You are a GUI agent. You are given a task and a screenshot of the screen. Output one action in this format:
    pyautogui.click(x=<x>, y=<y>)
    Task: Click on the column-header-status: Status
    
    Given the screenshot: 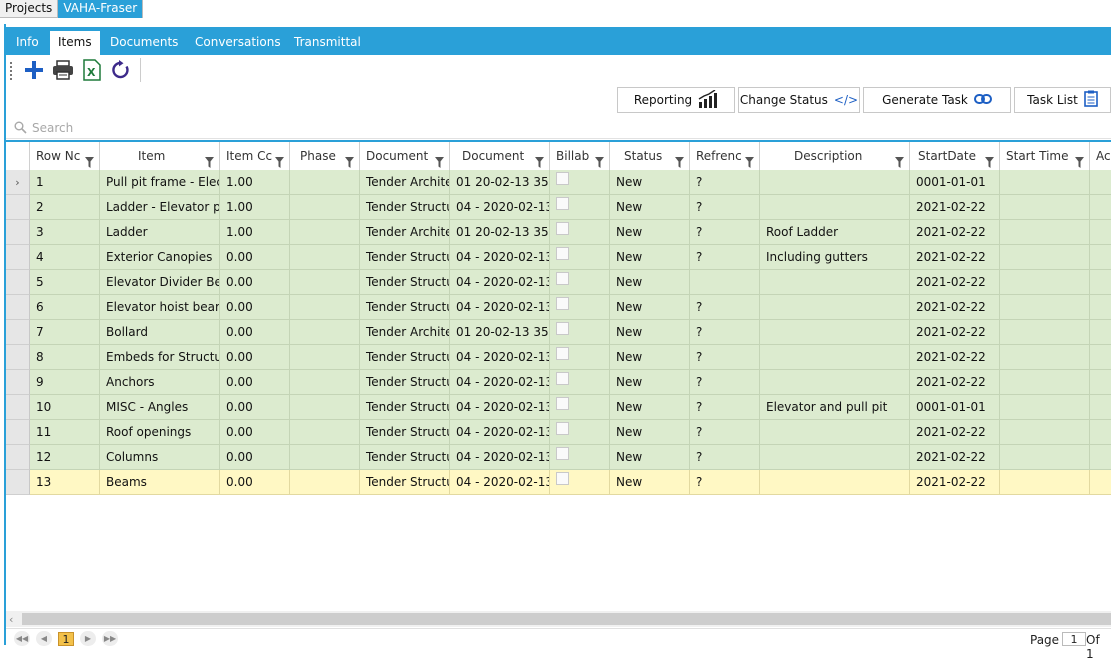 What is the action you would take?
    pyautogui.click(x=650, y=156)
    